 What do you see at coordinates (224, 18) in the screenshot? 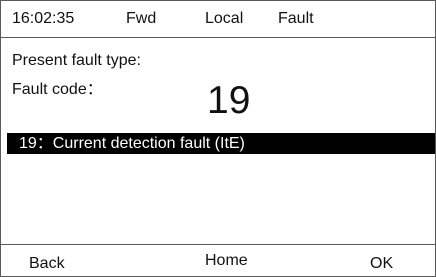
I see `status-control-mode: Local` at bounding box center [224, 18].